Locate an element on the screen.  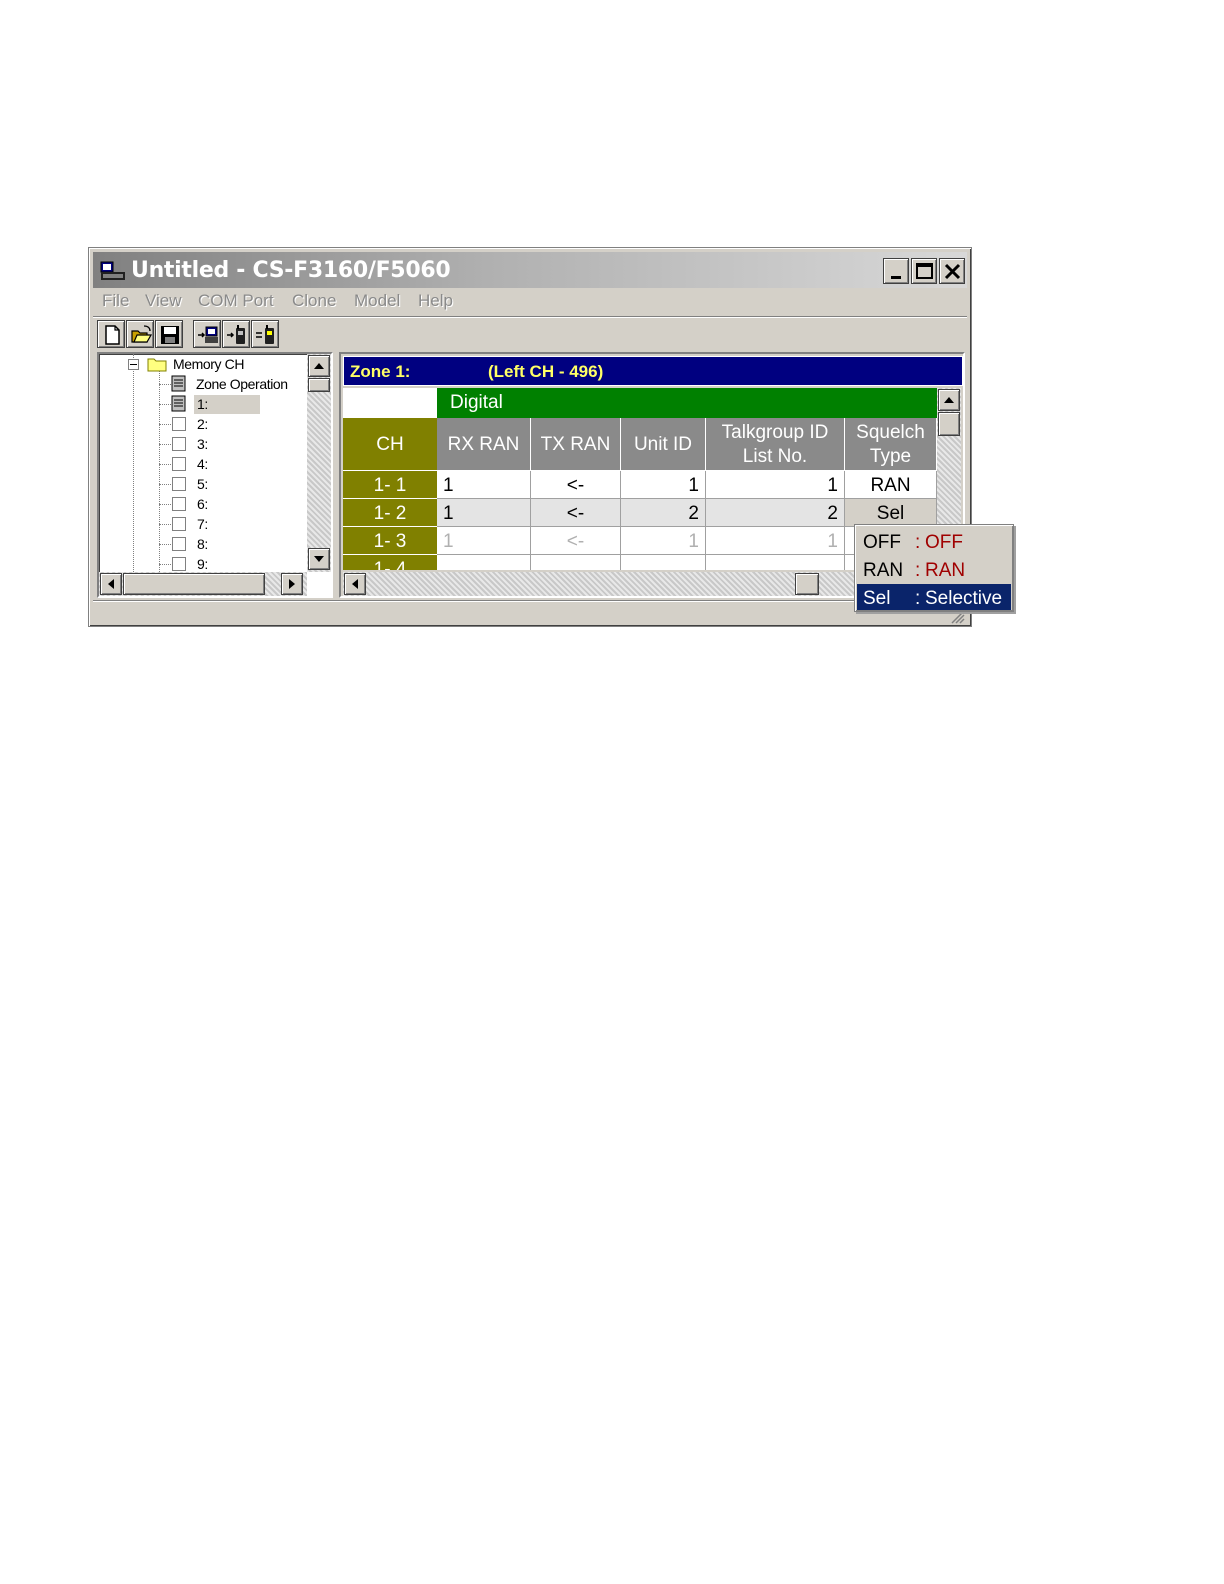
read-from-radio-button is located at coordinates (207, 334).